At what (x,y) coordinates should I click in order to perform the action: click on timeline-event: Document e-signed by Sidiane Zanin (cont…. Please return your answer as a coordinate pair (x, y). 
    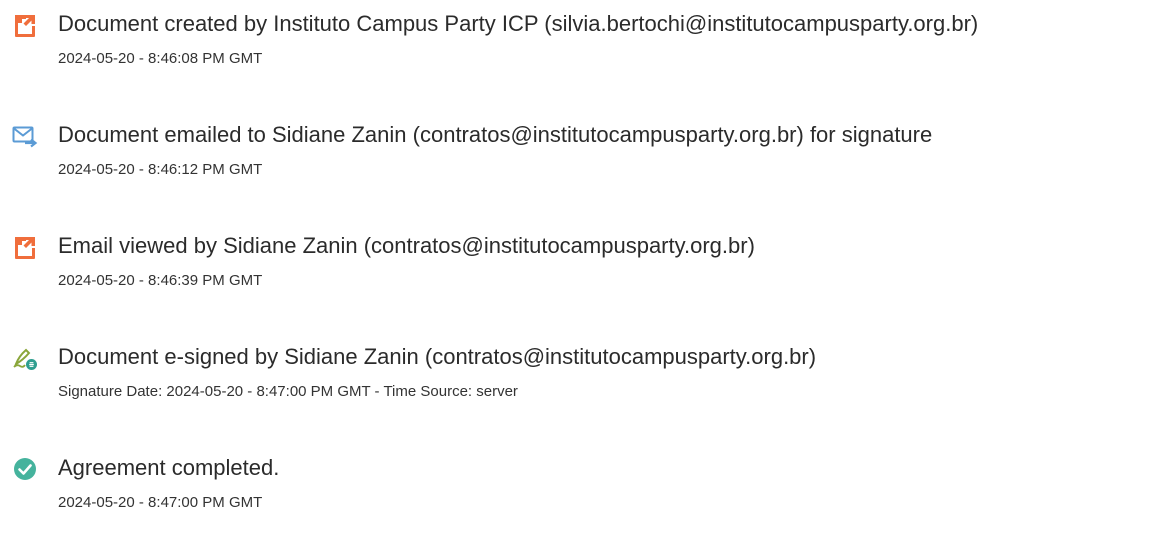
    Looking at the image, I should click on (588, 368).